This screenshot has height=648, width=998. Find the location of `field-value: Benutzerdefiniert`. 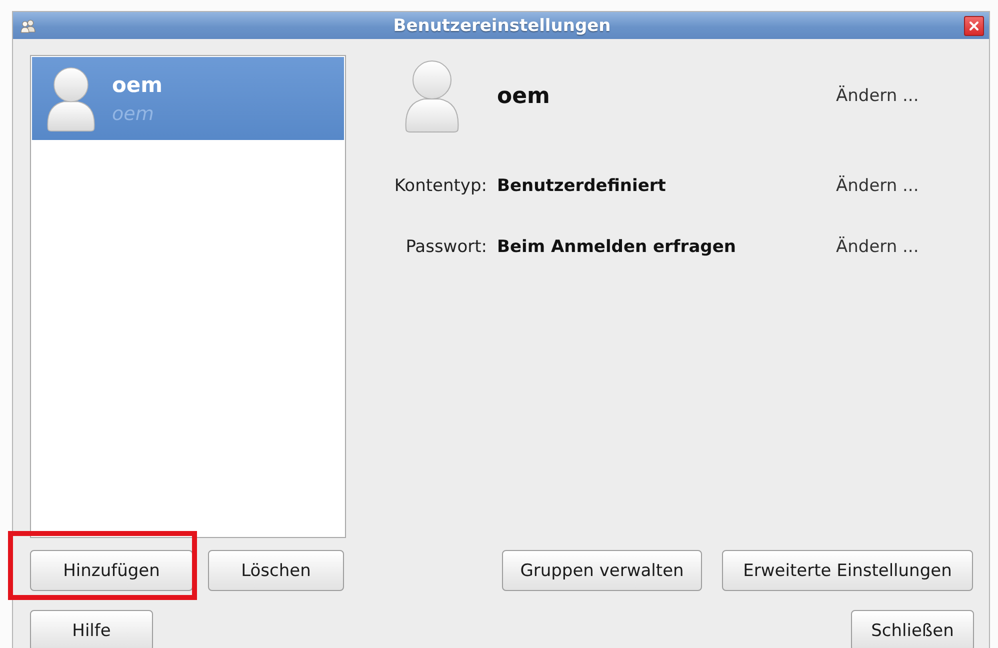

field-value: Benutzerdefiniert is located at coordinates (582, 186).